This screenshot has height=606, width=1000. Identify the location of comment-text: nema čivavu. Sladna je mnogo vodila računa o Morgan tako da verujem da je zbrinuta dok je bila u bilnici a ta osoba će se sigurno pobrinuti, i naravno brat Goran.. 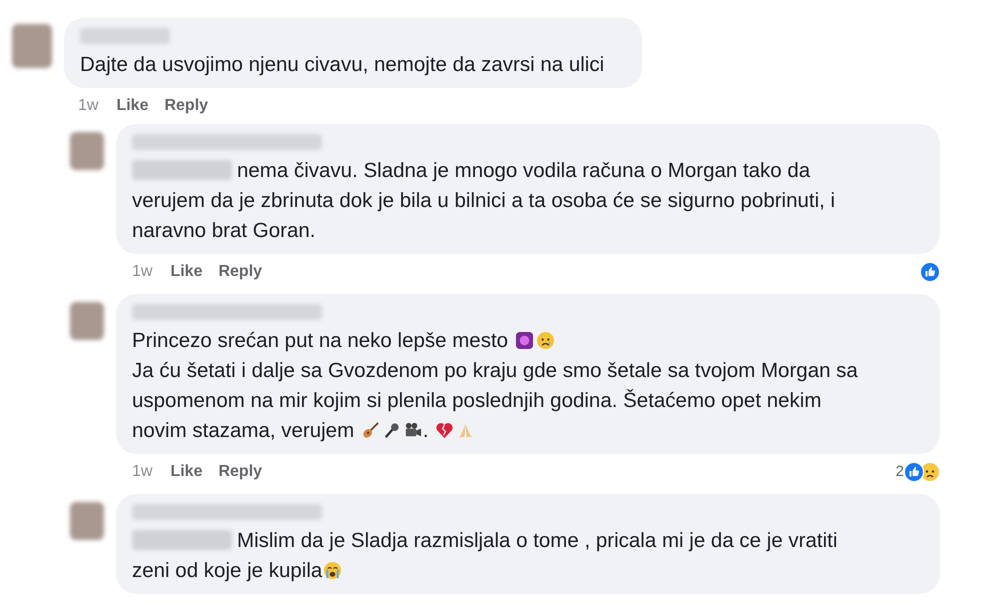
(484, 201).